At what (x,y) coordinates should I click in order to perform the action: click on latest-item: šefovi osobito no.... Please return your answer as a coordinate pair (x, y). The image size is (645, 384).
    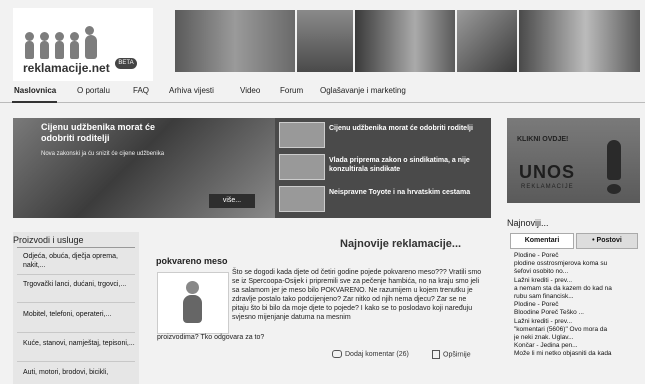
    Looking at the image, I should click on (578, 272).